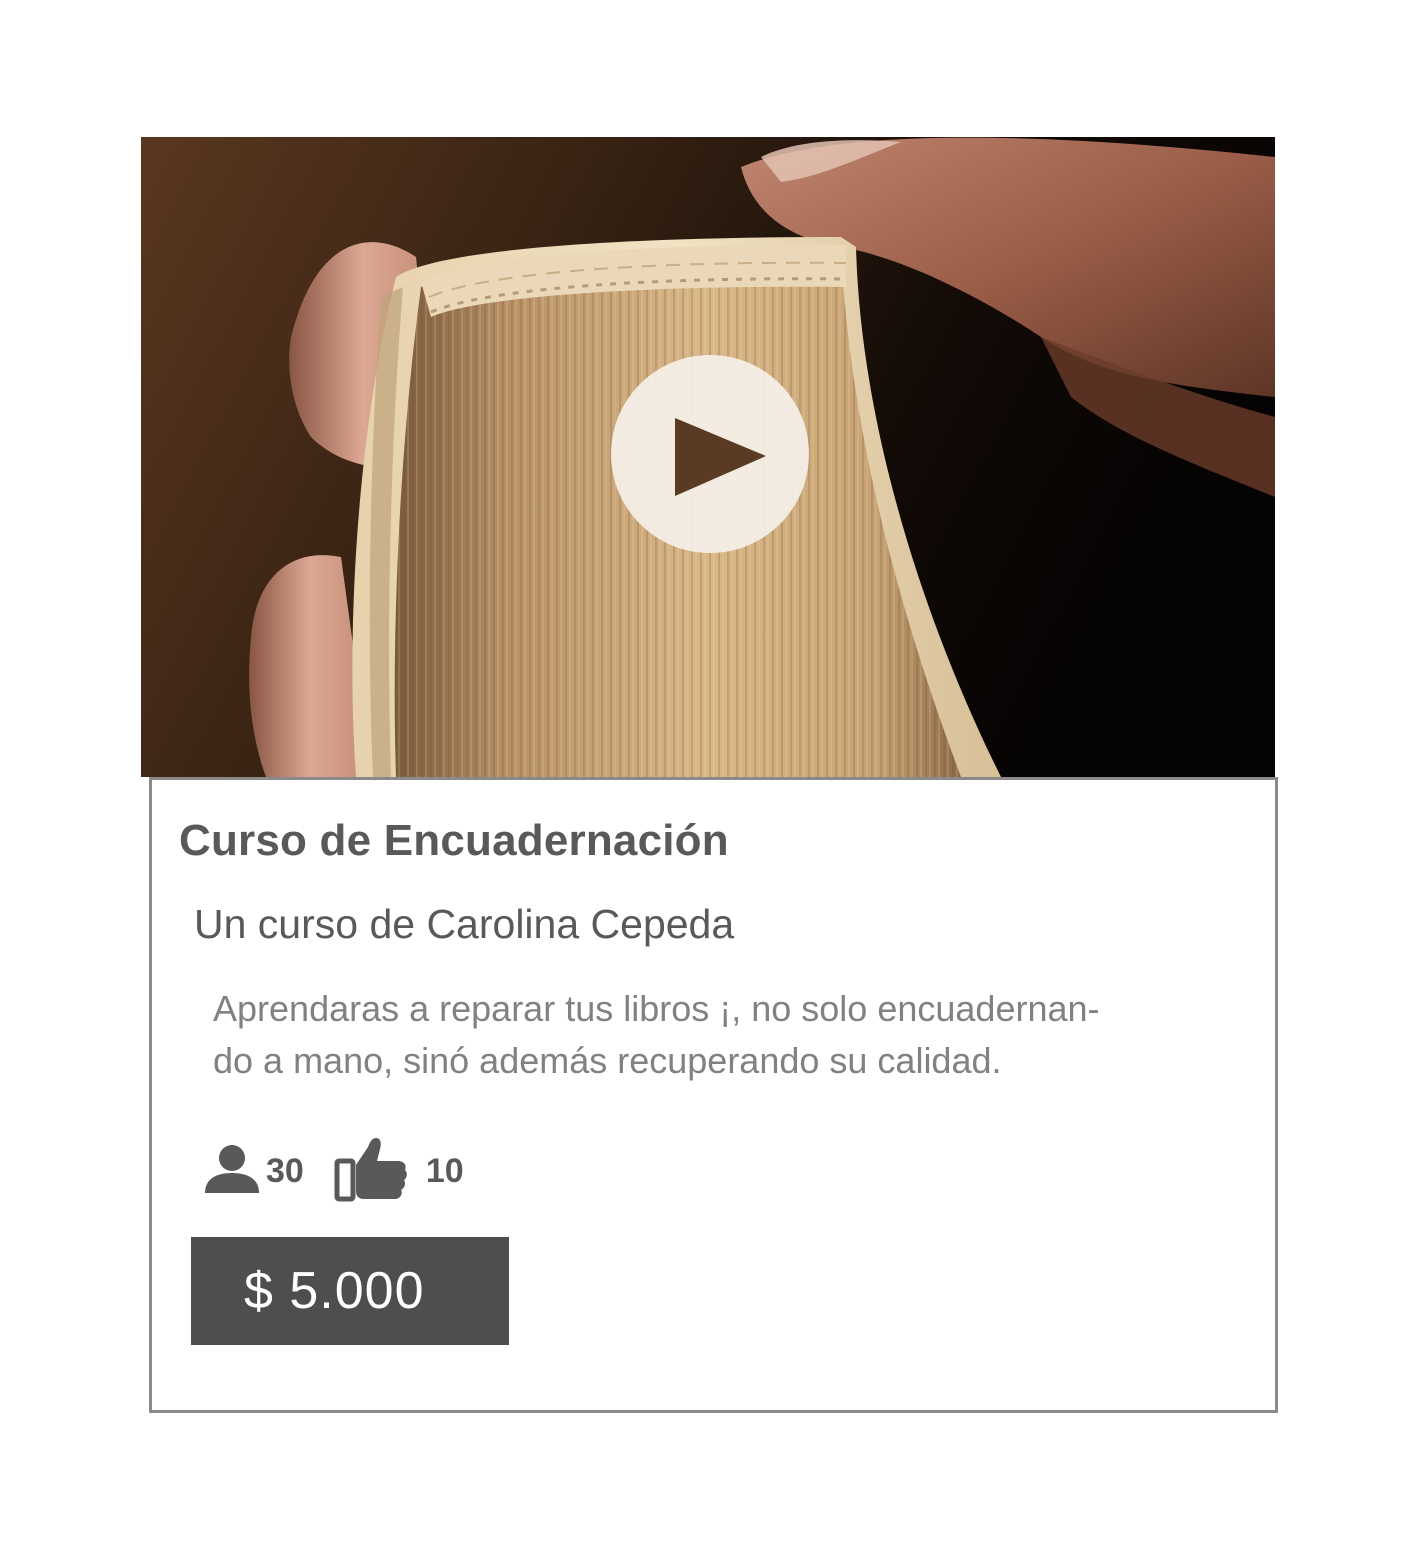 Image resolution: width=1420 pixels, height=1550 pixels. What do you see at coordinates (444, 1170) in the screenshot?
I see `likes-count: 10` at bounding box center [444, 1170].